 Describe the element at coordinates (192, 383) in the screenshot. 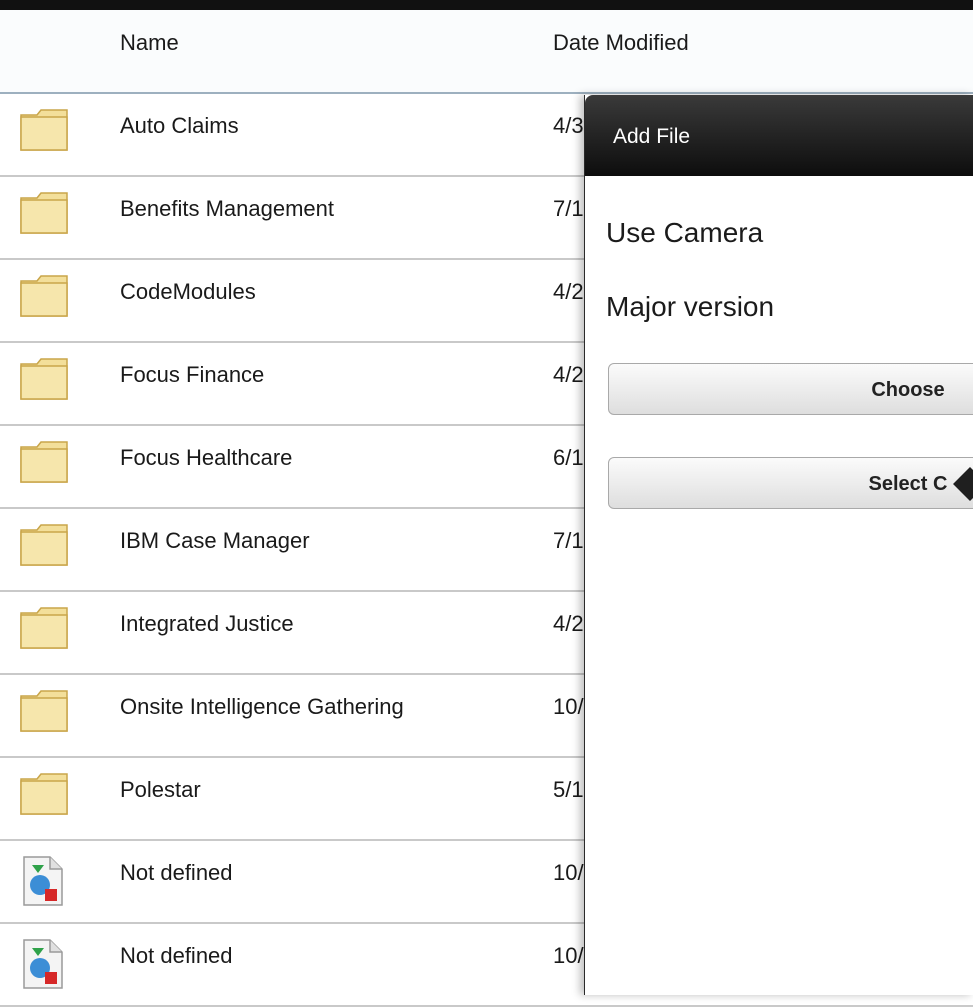

I see `file-name: Focus Finance` at that location.